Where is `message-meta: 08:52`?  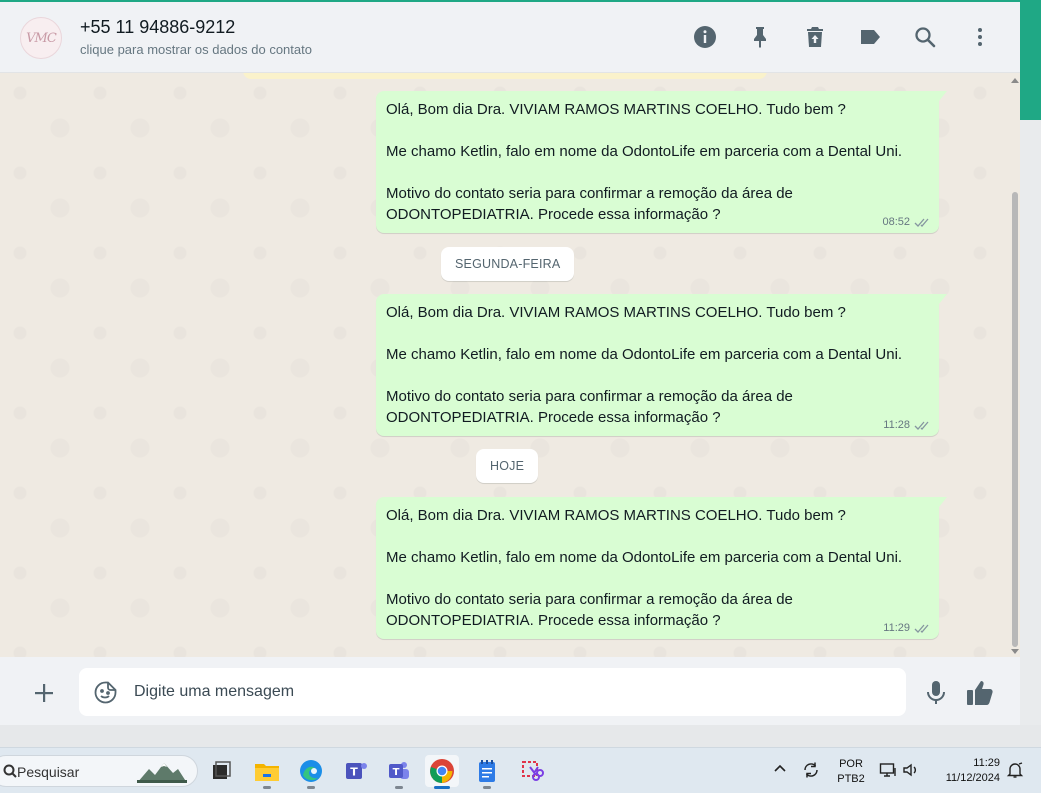 message-meta: 08:52 is located at coordinates (906, 222).